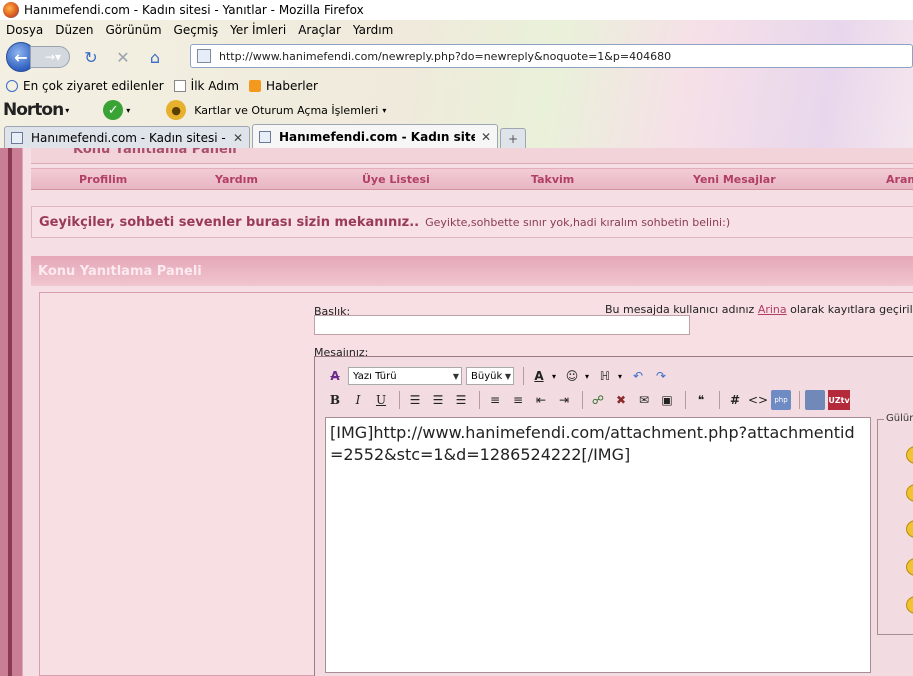 The height and width of the screenshot is (676, 913). I want to click on tab-first: Hanımefendi.com - Kadın sitesi - Ki... ✕, so click(127, 137).